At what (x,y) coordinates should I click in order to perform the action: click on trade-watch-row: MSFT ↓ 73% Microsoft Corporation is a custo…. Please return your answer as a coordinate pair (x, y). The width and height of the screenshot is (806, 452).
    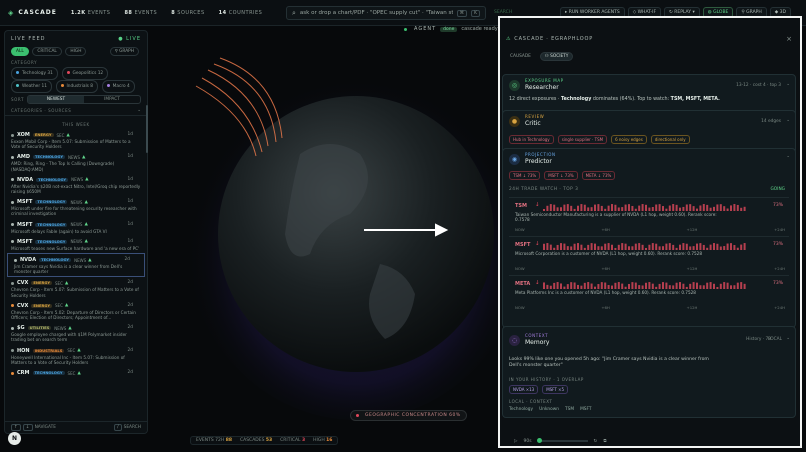
    Looking at the image, I should click on (649, 254).